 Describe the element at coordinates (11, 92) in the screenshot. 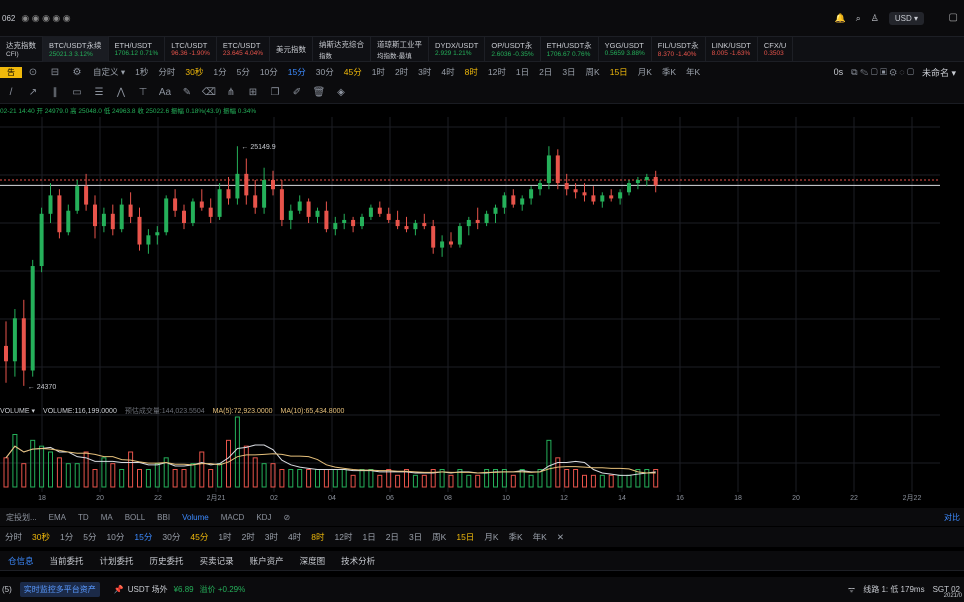

I see `line-tool-icon: /` at that location.